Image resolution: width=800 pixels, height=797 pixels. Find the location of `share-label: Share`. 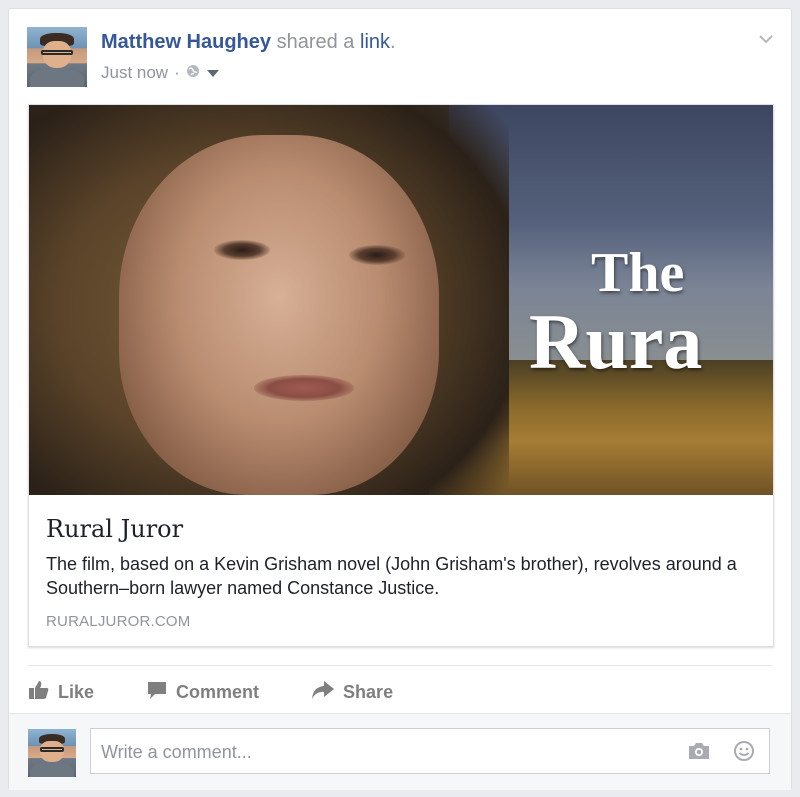

share-label: Share is located at coordinates (368, 691).